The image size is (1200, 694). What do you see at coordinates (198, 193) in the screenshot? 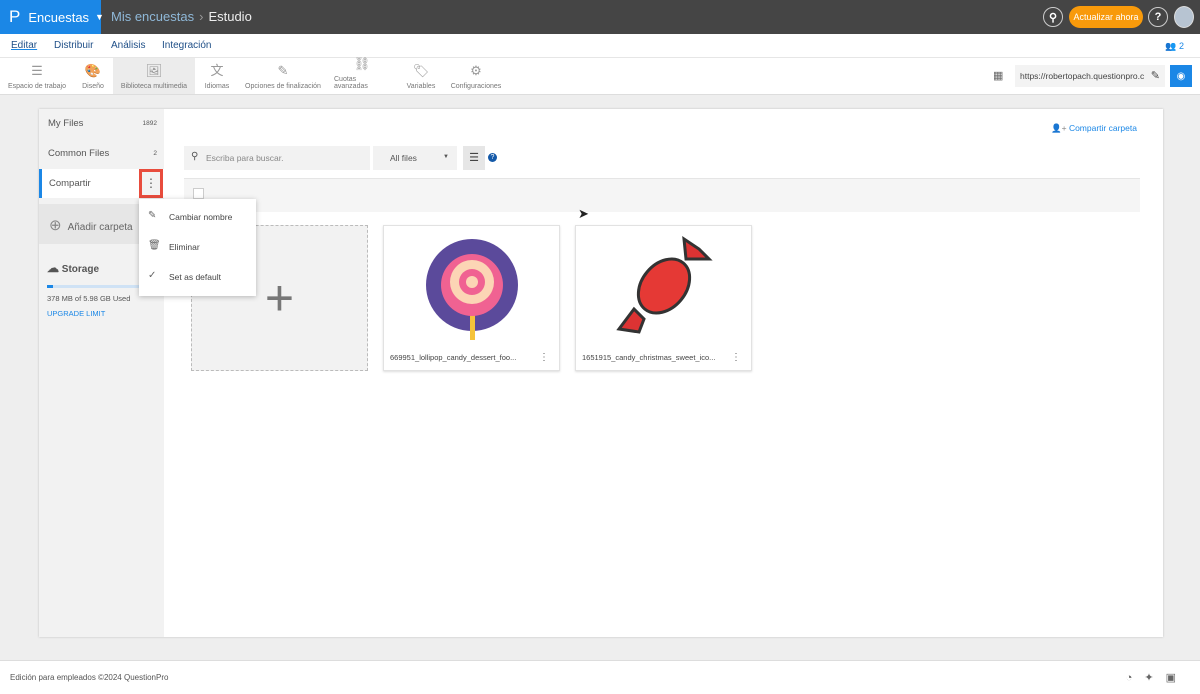
I see `select-all-checkbox` at bounding box center [198, 193].